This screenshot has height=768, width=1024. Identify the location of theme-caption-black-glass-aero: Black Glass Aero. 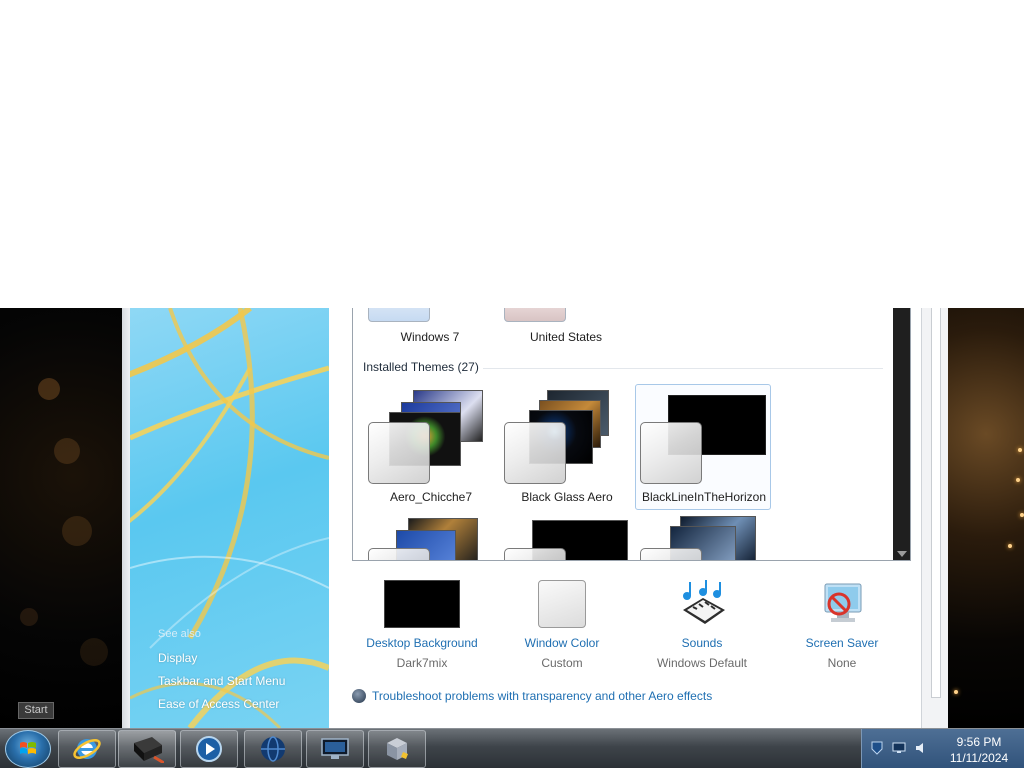
(567, 497).